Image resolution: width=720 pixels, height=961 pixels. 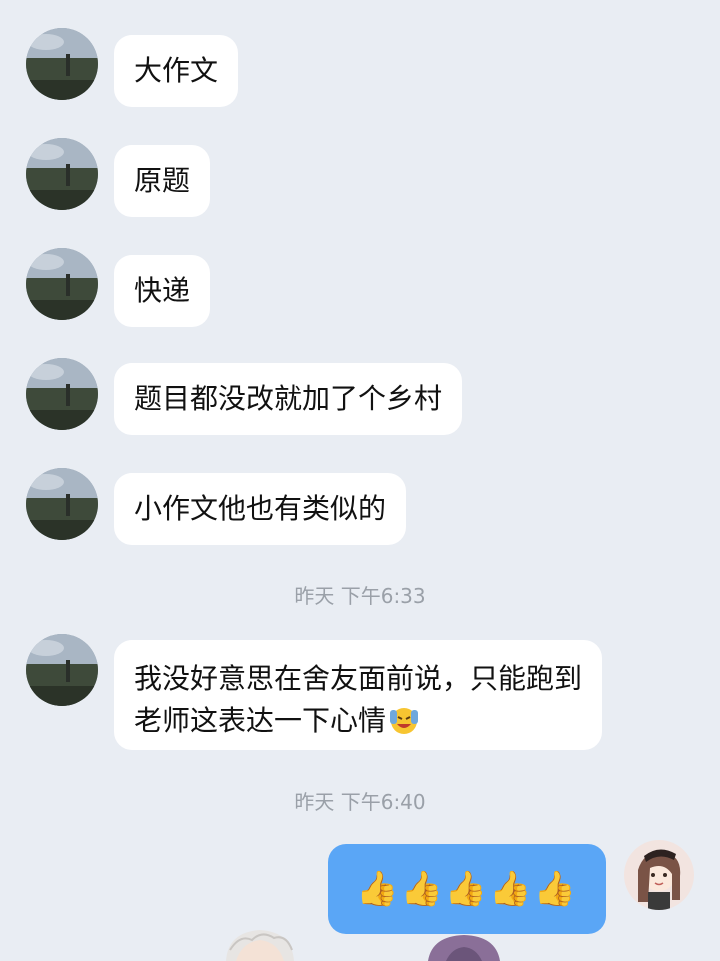 I want to click on message-bubble: 大作文, so click(x=176, y=71).